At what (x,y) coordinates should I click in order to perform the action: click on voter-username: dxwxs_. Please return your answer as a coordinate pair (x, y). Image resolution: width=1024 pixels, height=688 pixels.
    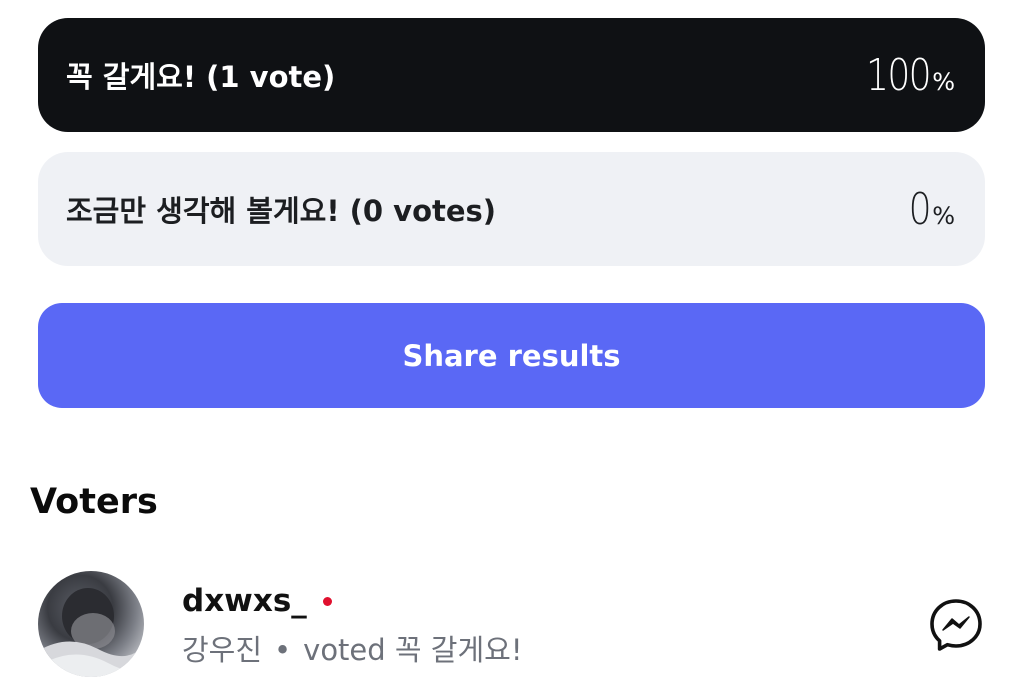
    Looking at the image, I should click on (257, 601).